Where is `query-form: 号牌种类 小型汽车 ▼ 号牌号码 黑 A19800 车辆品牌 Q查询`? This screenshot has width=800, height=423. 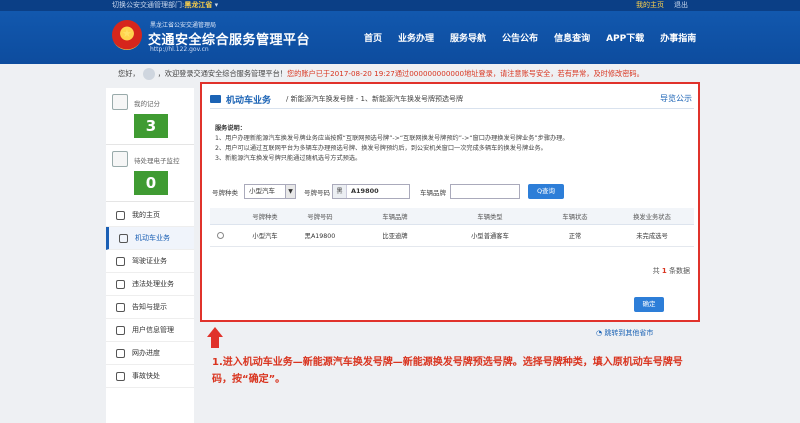
query-form: 号牌种类 小型汽车 ▼ 号牌号码 黑 A19800 车辆品牌 Q查询 is located at coordinates (452, 192).